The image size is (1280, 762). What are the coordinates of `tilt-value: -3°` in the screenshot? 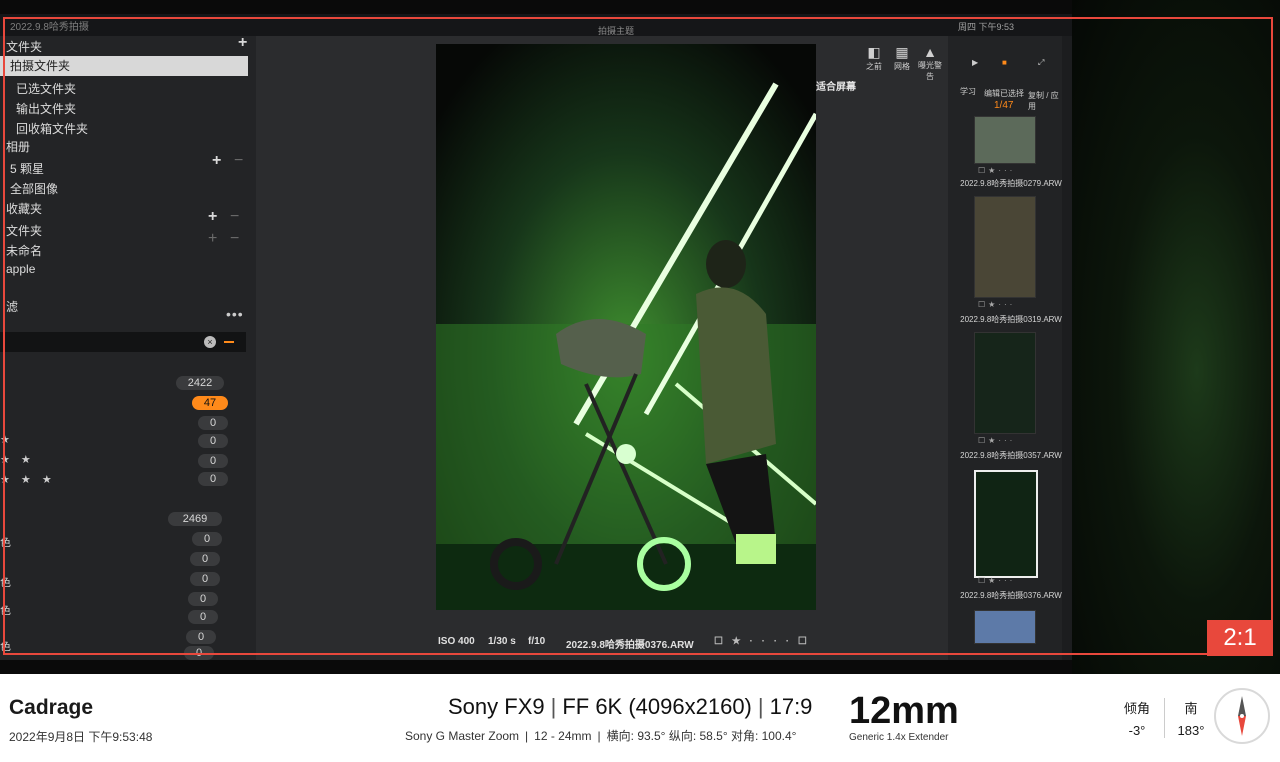 It's located at (1137, 730).